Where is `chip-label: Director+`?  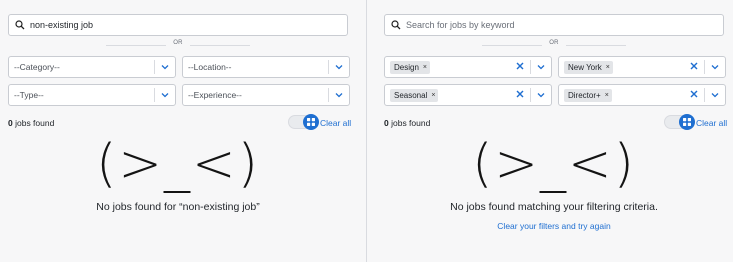
chip-label: Director+ is located at coordinates (584, 95).